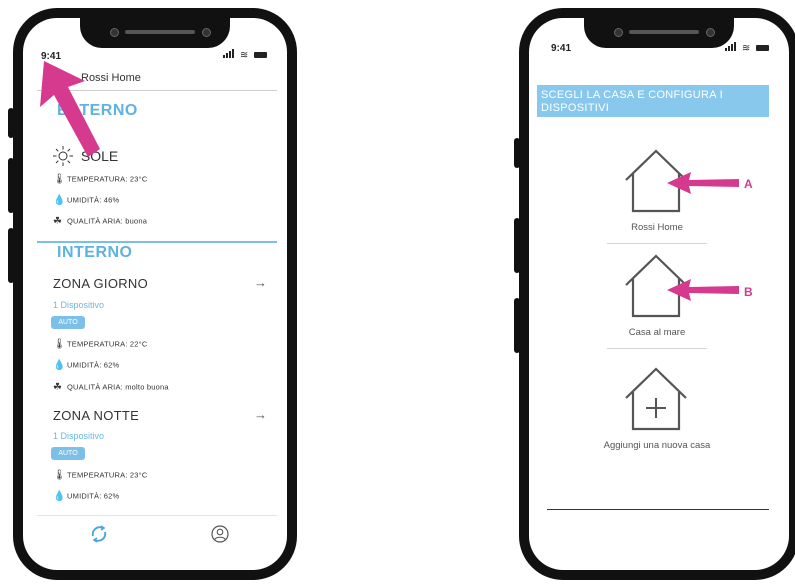 This screenshot has width=795, height=585. I want to click on marker-b: B, so click(748, 292).